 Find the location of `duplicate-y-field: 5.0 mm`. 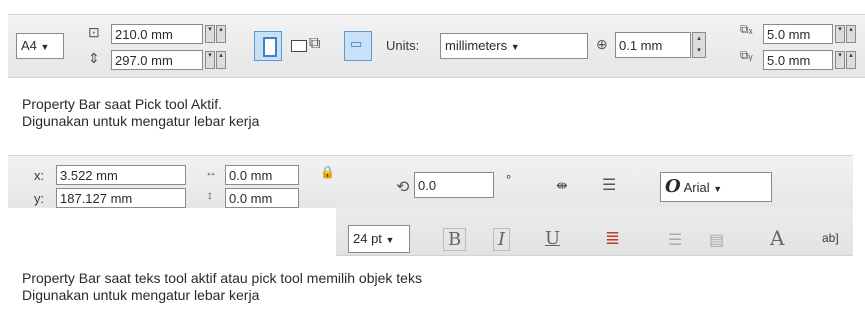

duplicate-y-field: 5.0 mm is located at coordinates (798, 60).